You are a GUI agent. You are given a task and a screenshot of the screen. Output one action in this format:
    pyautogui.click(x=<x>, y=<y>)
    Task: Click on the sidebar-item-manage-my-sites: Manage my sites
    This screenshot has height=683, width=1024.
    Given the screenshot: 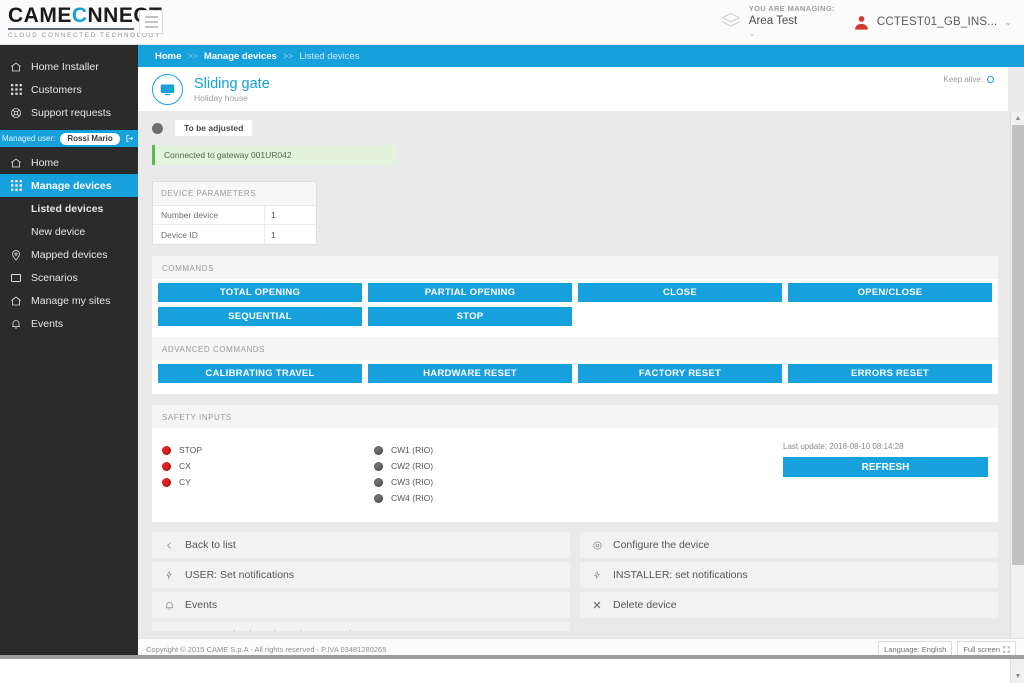 What is the action you would take?
    pyautogui.click(x=69, y=300)
    